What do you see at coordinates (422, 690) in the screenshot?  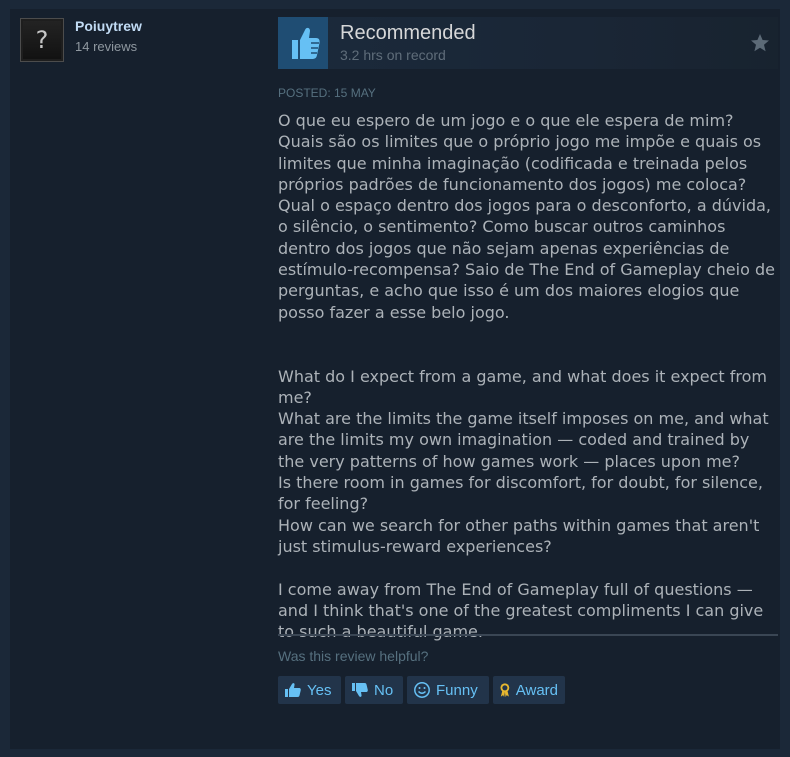 I see `smiley-icon` at bounding box center [422, 690].